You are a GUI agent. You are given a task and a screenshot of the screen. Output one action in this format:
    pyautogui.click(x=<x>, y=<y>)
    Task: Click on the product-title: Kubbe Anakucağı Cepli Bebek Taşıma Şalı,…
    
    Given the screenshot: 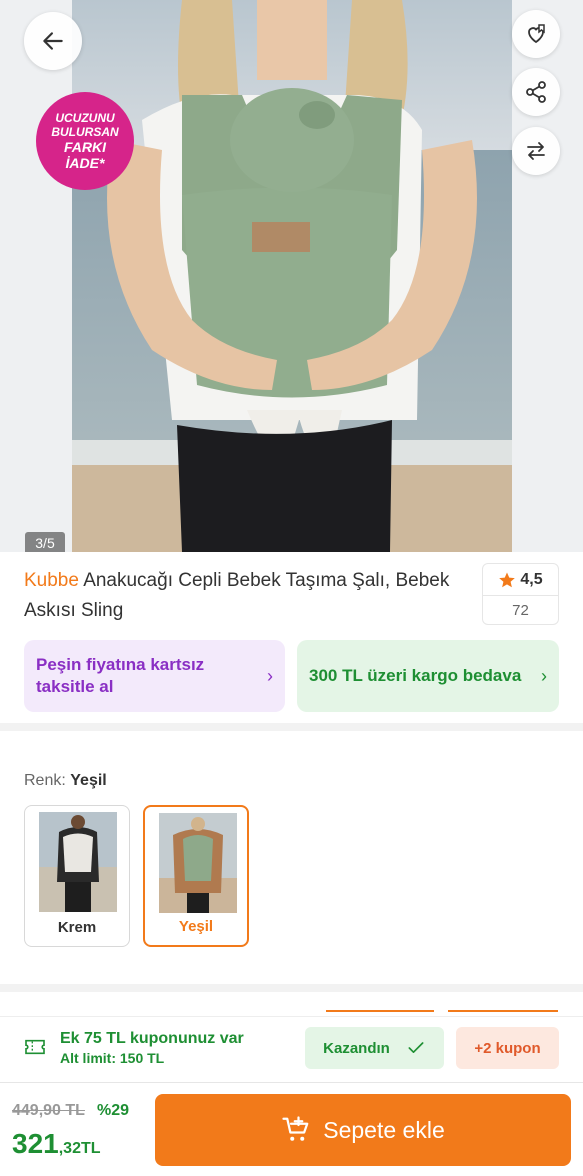 What is the action you would take?
    pyautogui.click(x=244, y=596)
    